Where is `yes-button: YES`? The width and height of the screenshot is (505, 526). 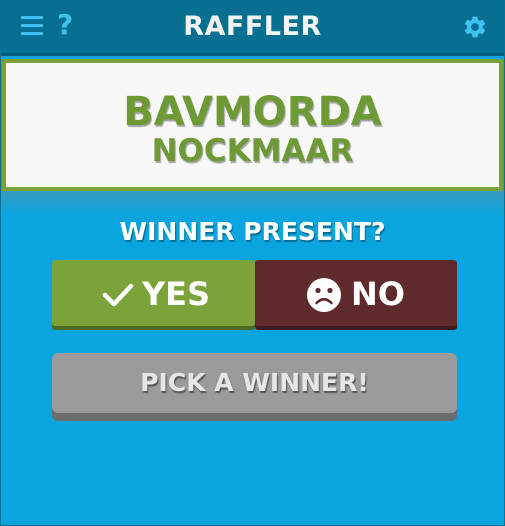
yes-button: YES is located at coordinates (153, 293).